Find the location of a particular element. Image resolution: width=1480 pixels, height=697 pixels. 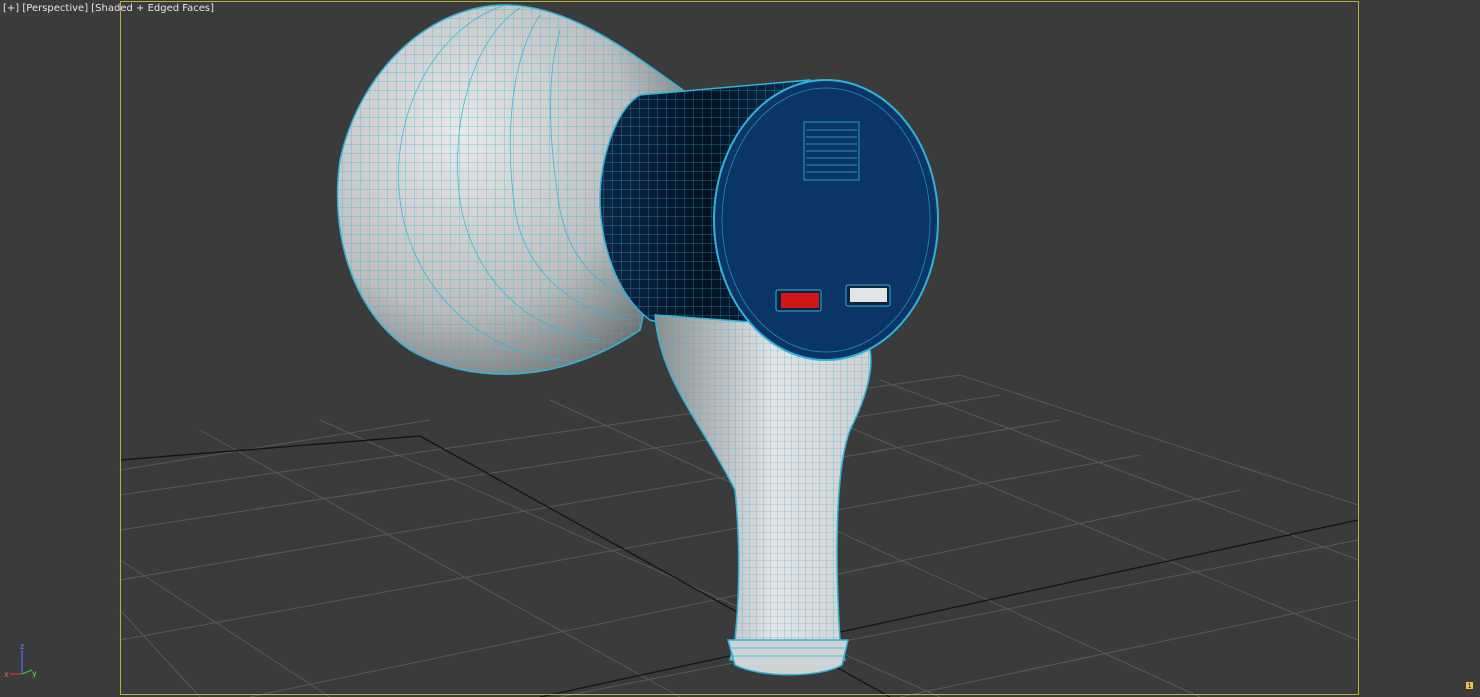

viewport-badge-icon: 1 is located at coordinates (1469, 685).